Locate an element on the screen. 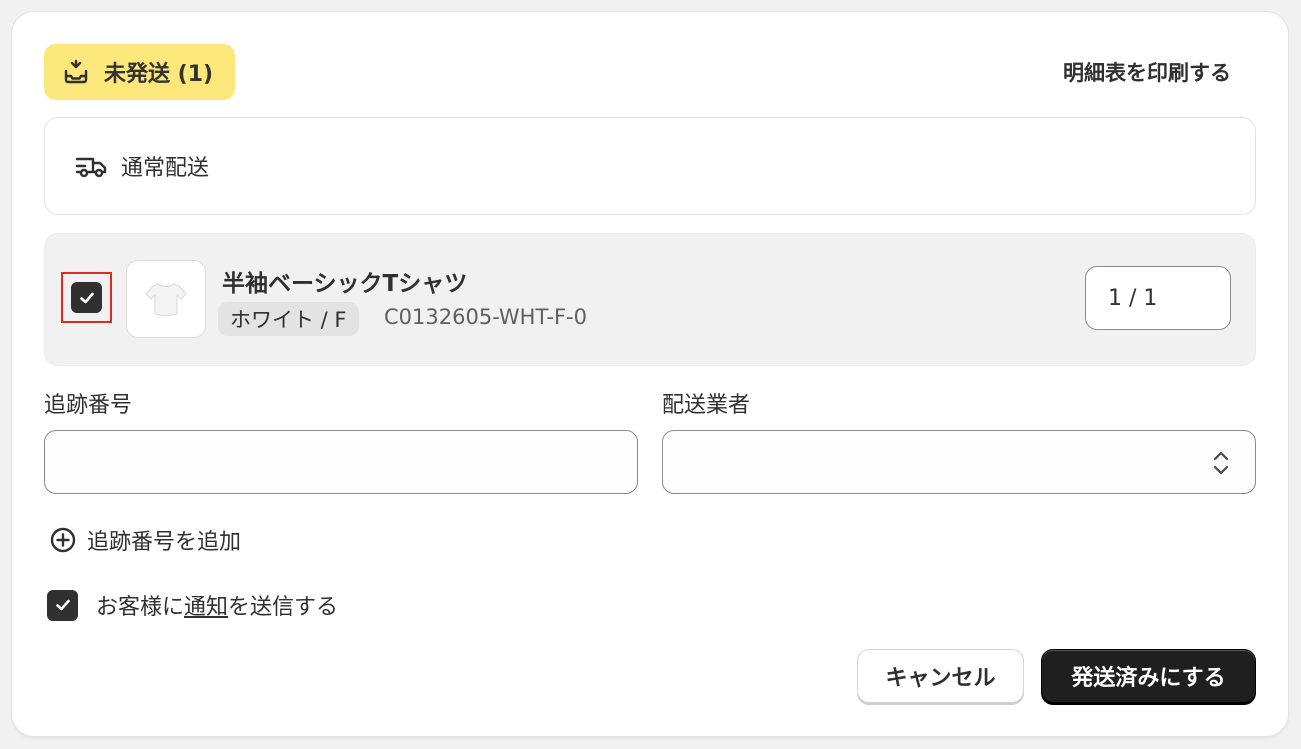 This screenshot has width=1301, height=749. notify-customer-checkbox is located at coordinates (62, 605).